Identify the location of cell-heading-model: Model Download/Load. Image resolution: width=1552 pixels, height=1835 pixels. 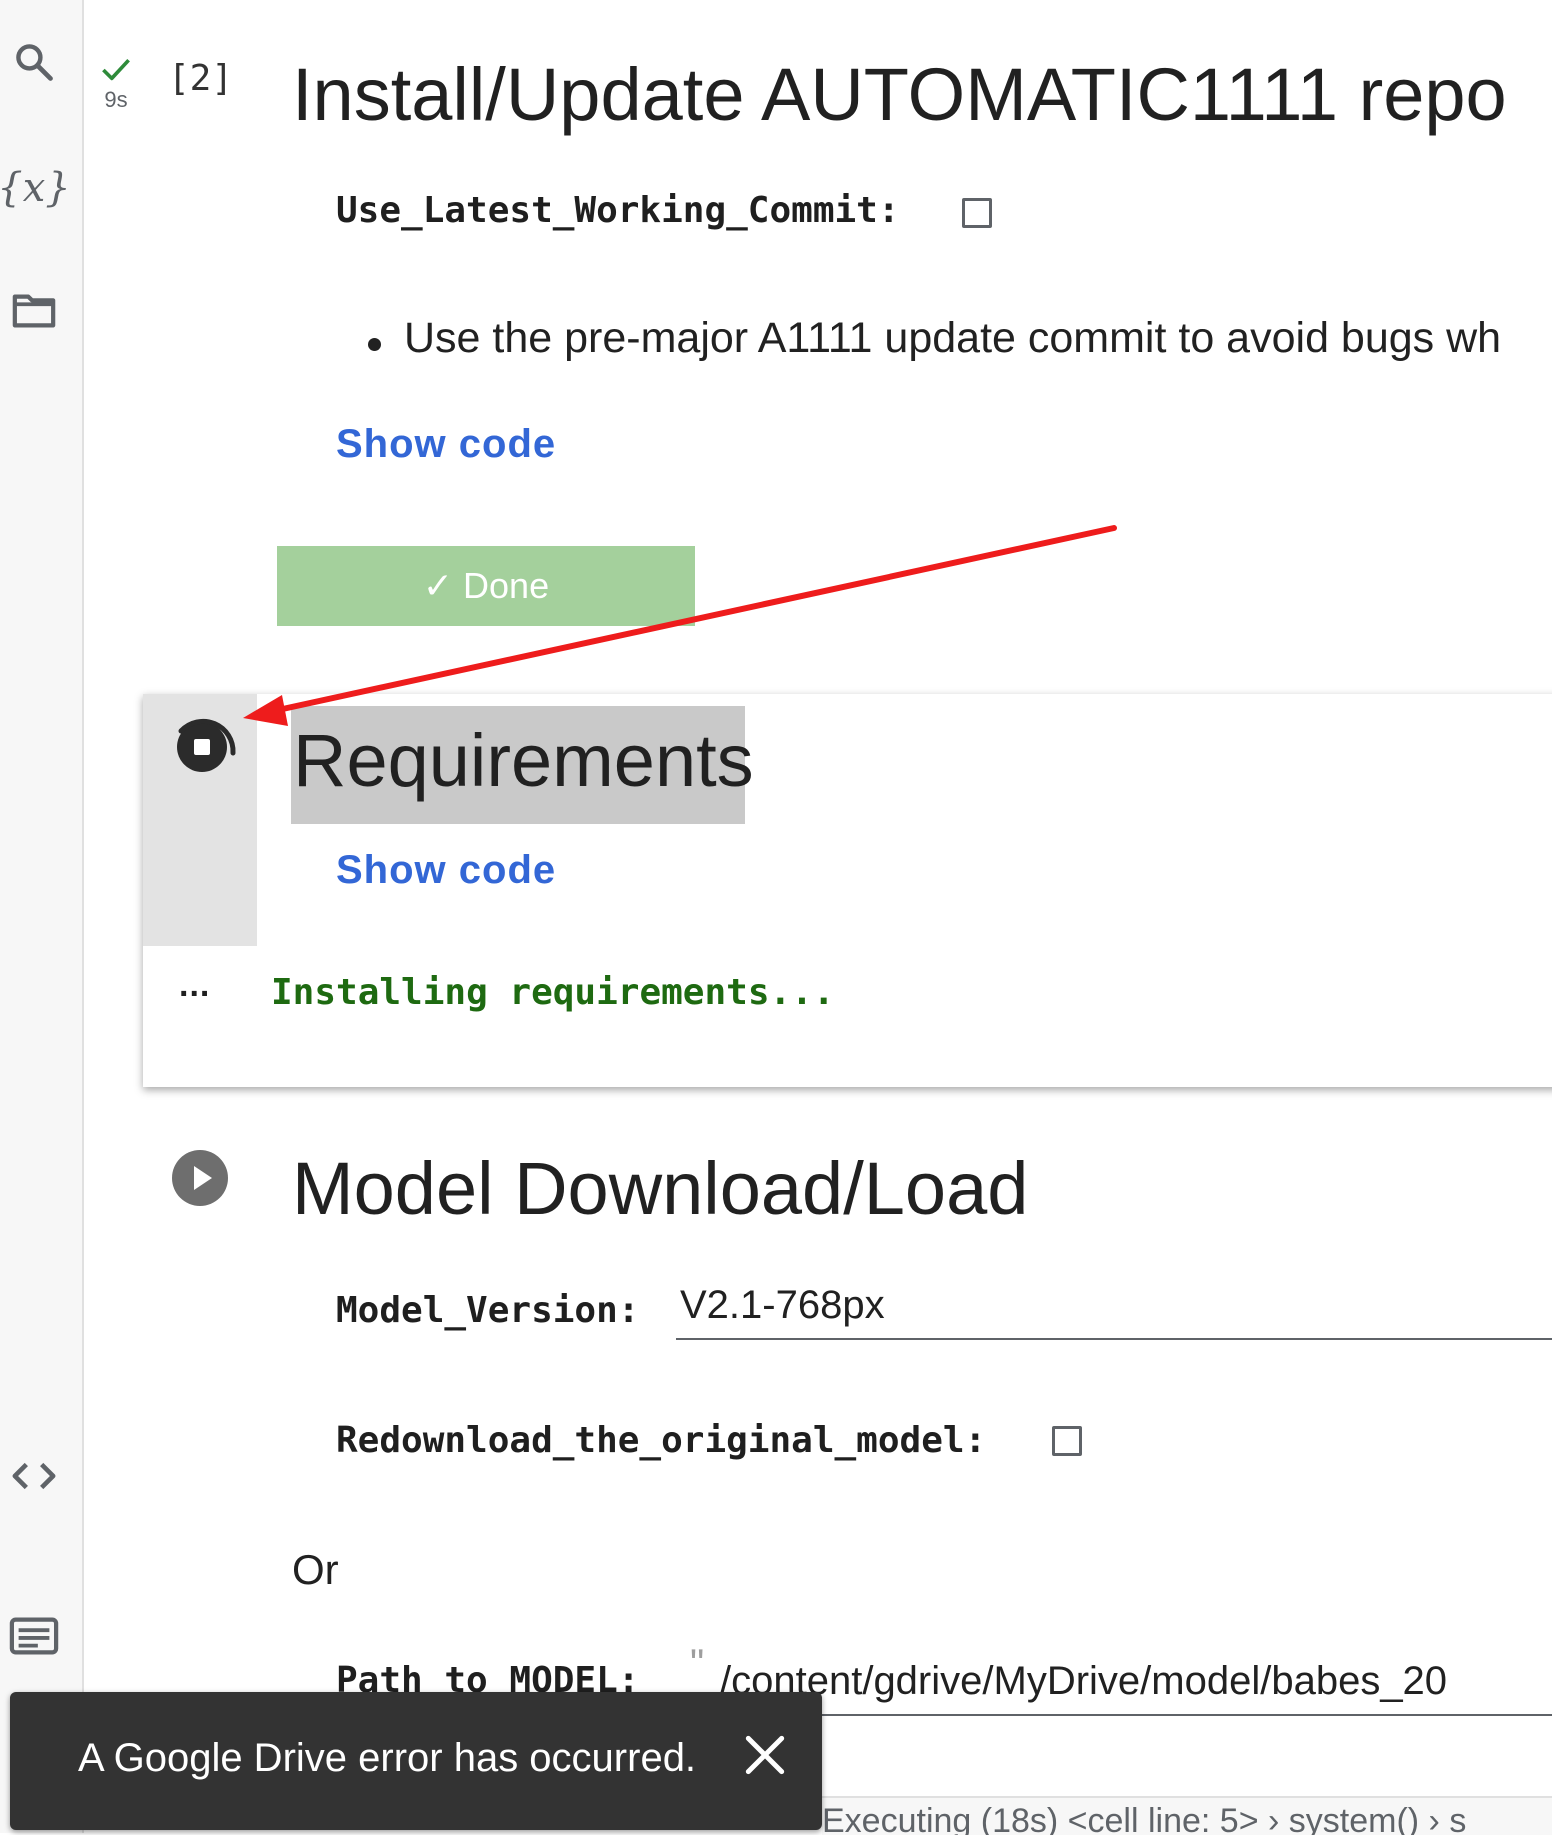
(660, 1188).